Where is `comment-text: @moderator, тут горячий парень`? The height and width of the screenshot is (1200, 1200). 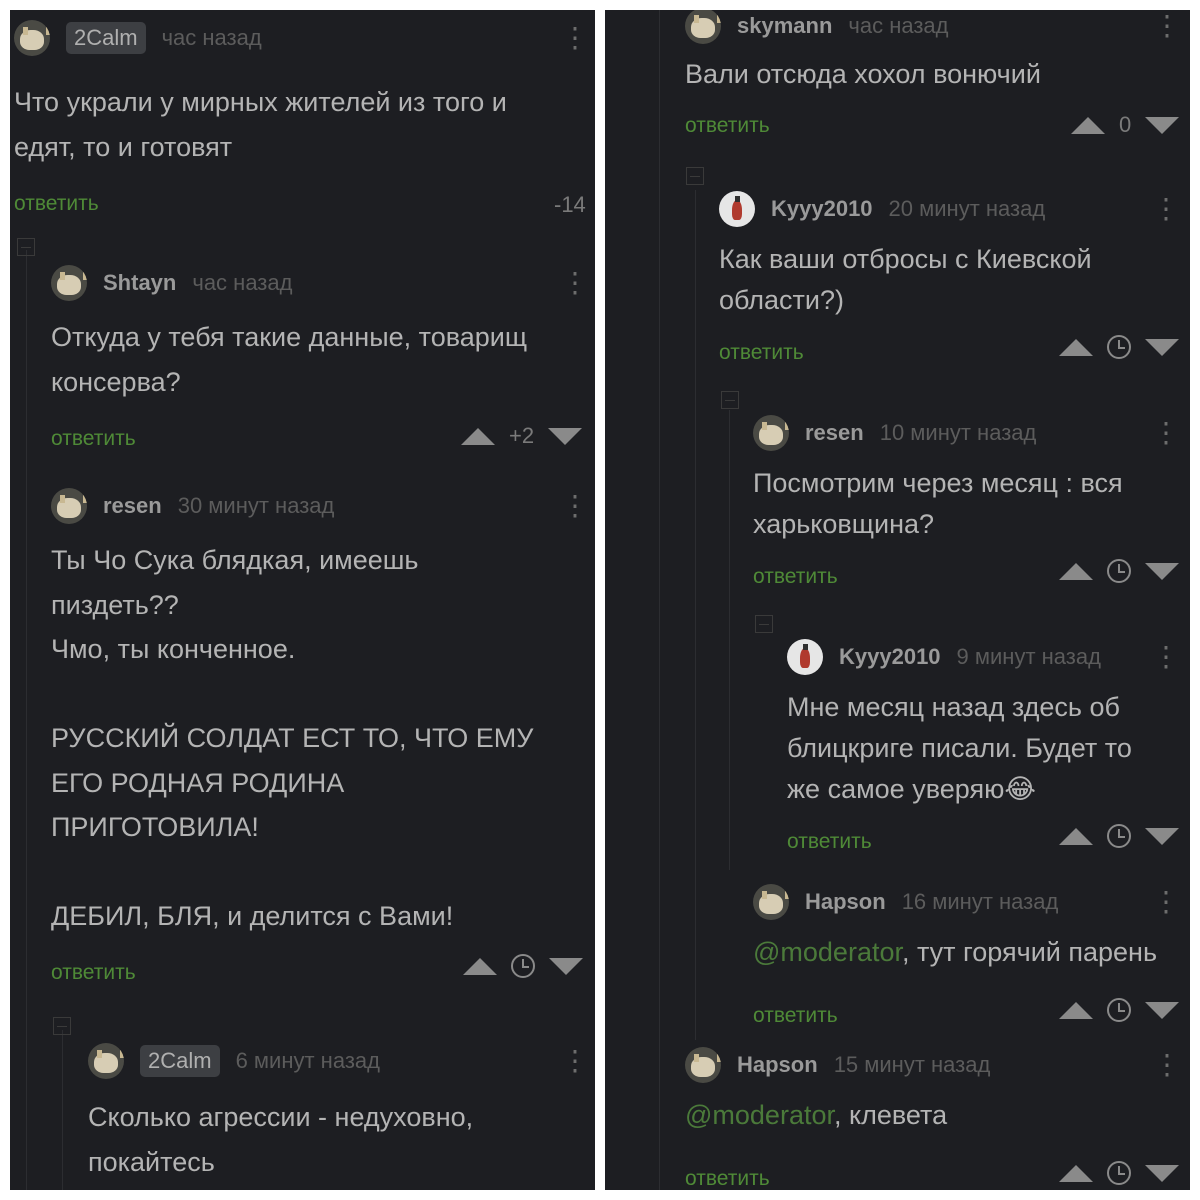 comment-text: @moderator, тут горячий парень is located at coordinates (955, 952).